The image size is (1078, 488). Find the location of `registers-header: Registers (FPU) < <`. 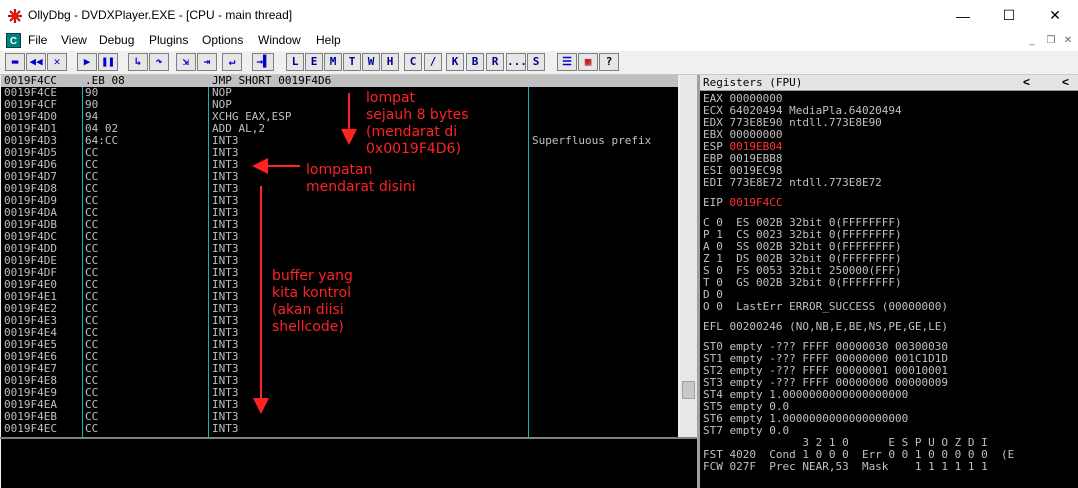

registers-header: Registers (FPU) < < is located at coordinates (889, 83).